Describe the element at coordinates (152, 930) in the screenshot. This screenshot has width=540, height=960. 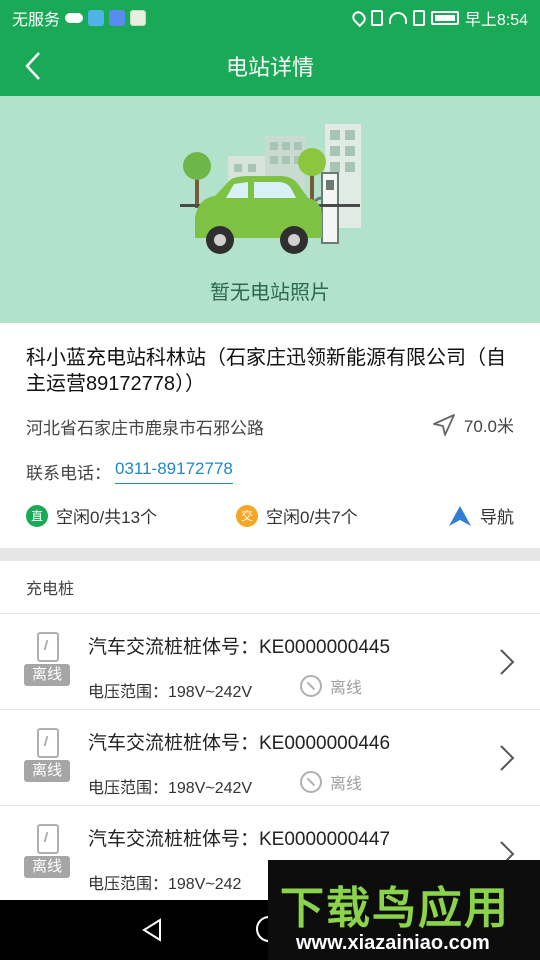
I see `system-back-icon` at that location.